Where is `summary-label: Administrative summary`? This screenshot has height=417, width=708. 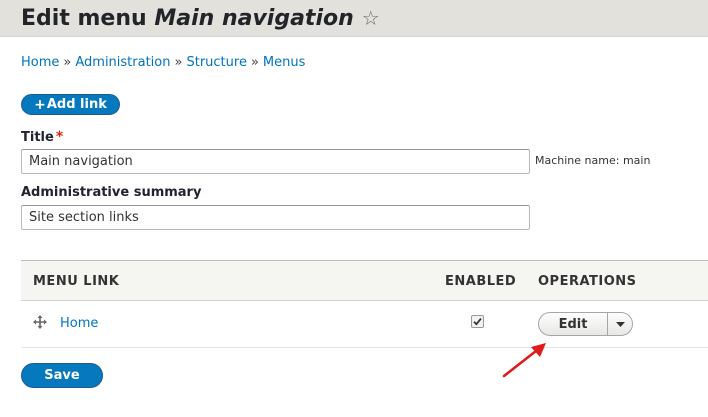
summary-label: Administrative summary is located at coordinates (111, 192).